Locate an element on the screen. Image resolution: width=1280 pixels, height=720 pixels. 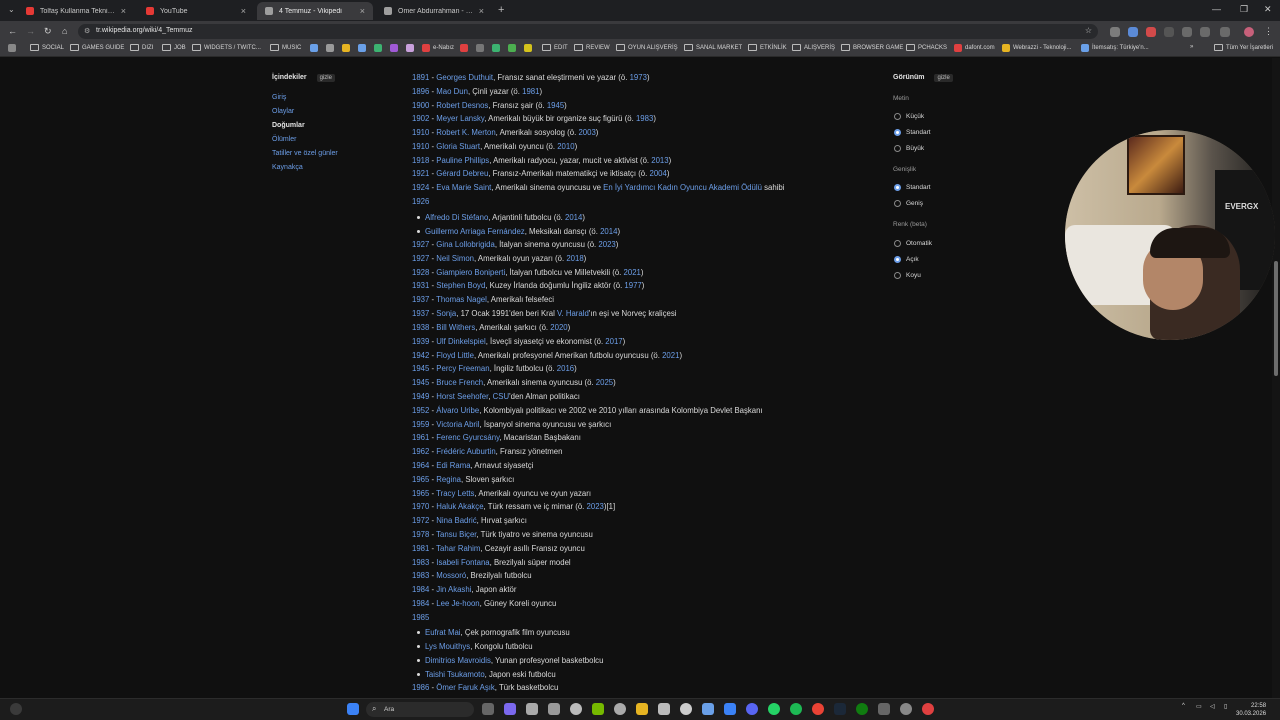
person-link: Regina is located at coordinates (448, 479).